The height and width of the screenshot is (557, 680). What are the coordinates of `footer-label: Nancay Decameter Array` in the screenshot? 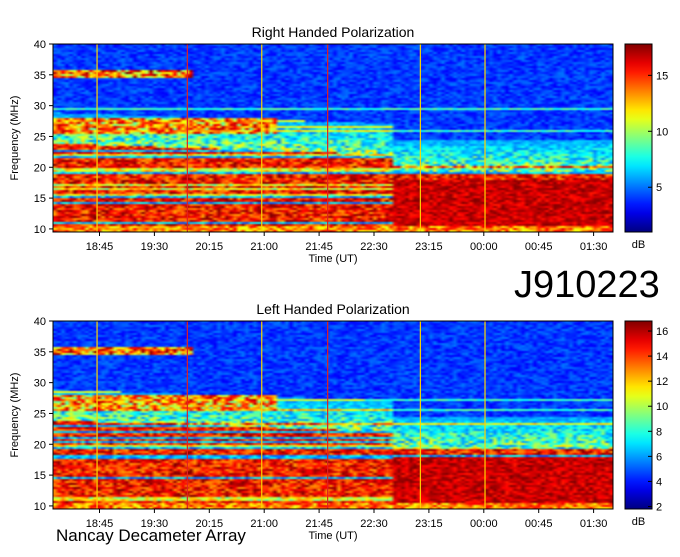 It's located at (151, 535).